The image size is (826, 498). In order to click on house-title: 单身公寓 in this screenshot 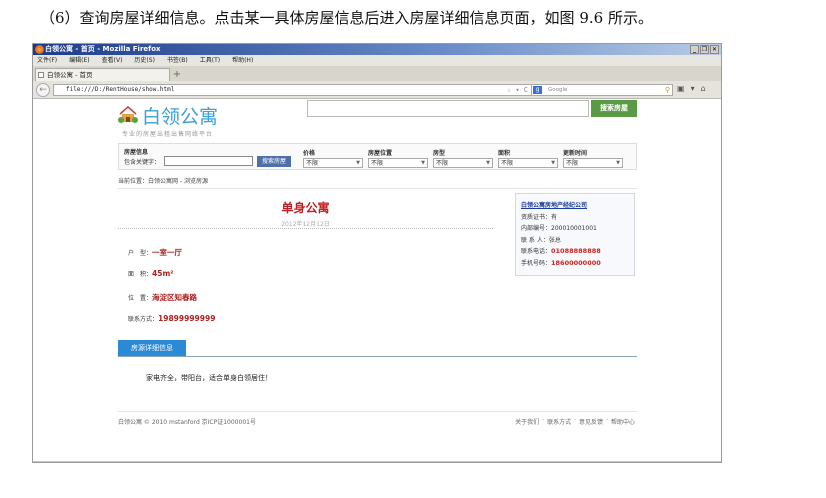, I will do `click(305, 208)`.